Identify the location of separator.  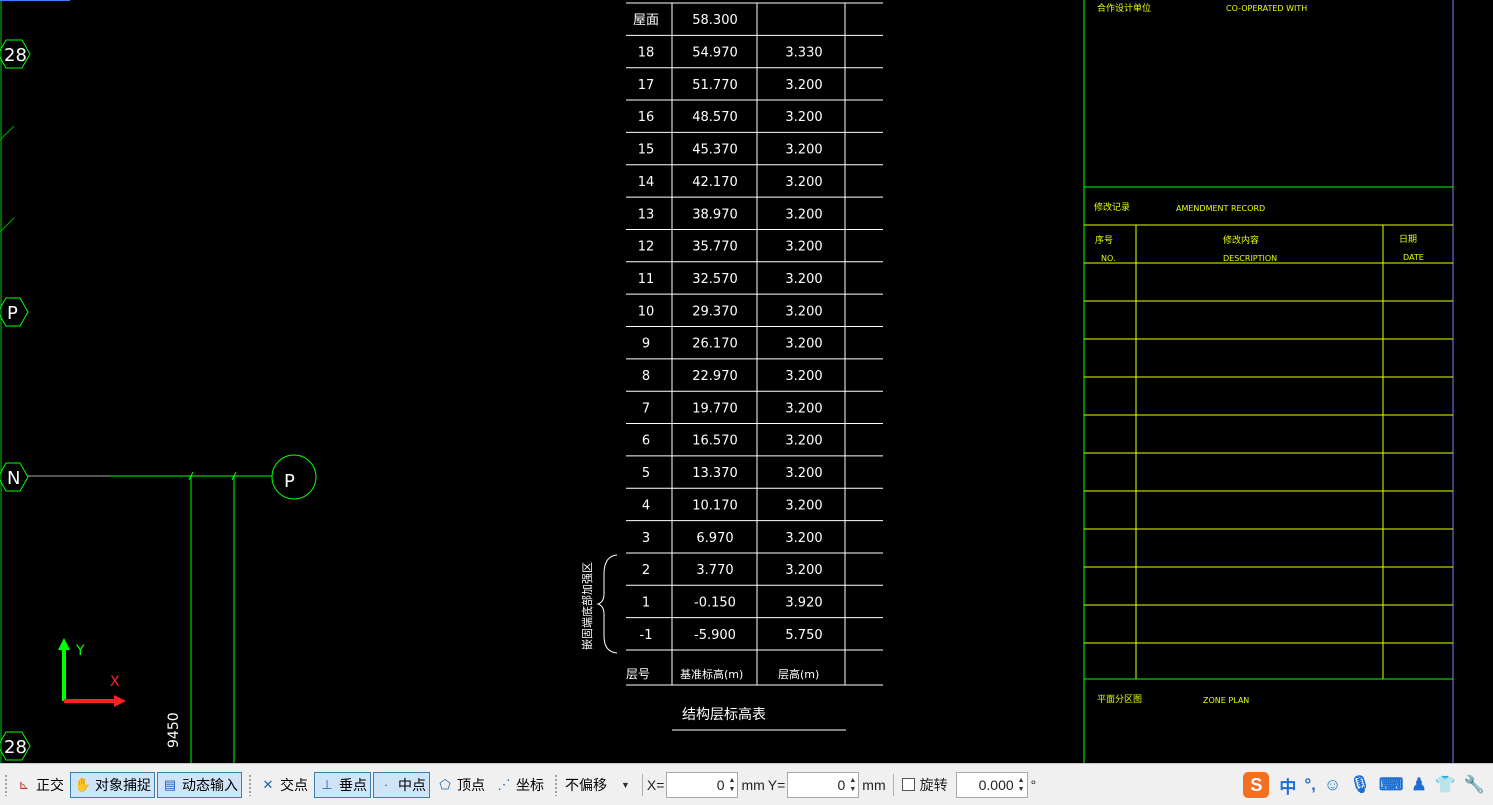
(893, 784).